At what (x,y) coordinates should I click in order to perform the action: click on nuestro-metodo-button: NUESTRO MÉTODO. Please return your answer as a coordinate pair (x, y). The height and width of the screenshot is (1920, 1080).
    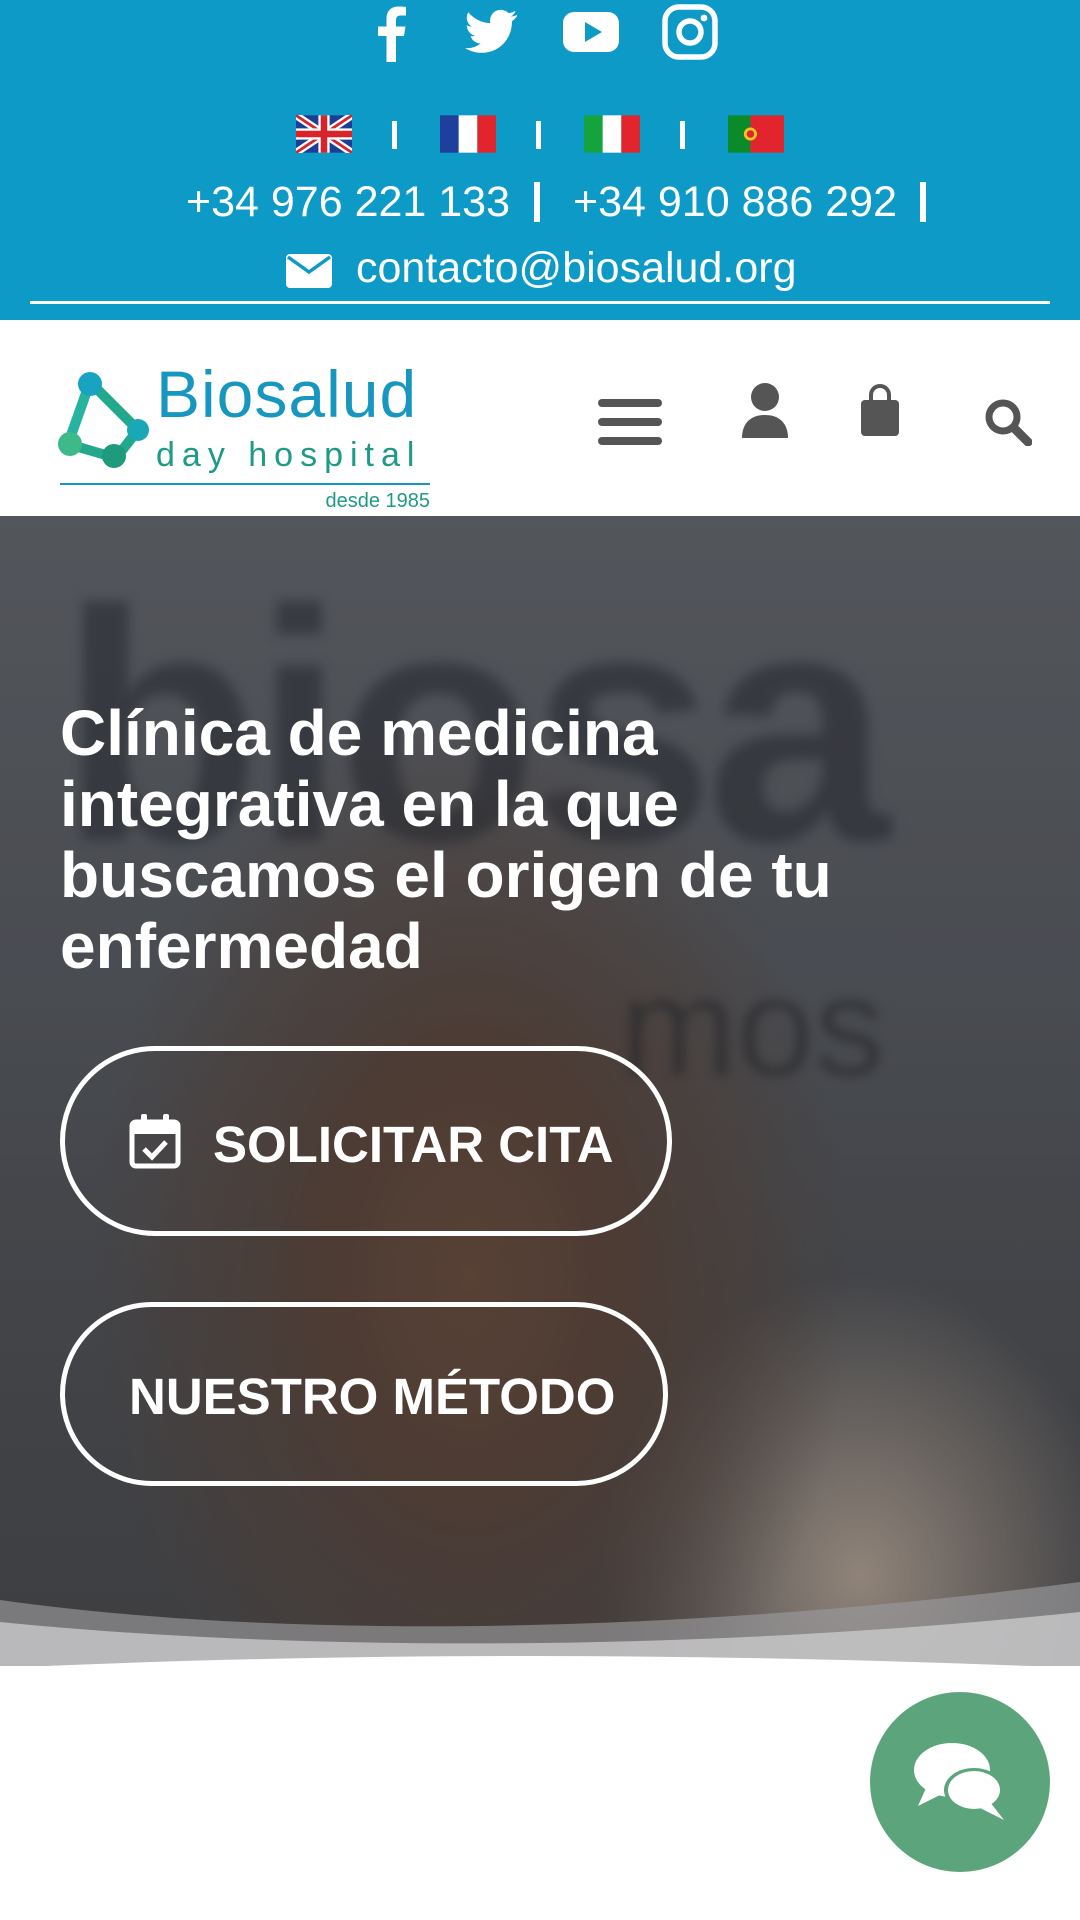
    Looking at the image, I should click on (364, 1394).